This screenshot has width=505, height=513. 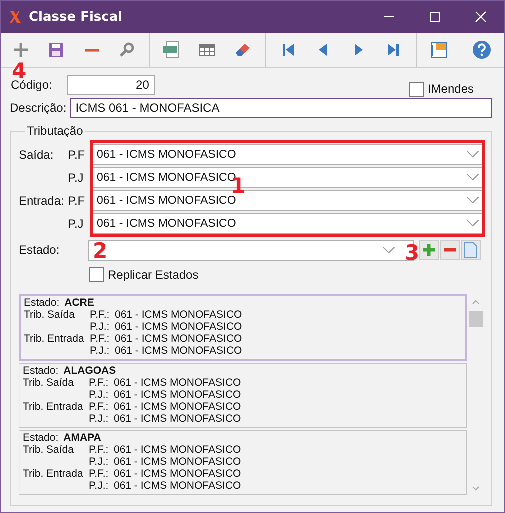 What do you see at coordinates (153, 275) in the screenshot?
I see `replicar-label: Replicar Estados` at bounding box center [153, 275].